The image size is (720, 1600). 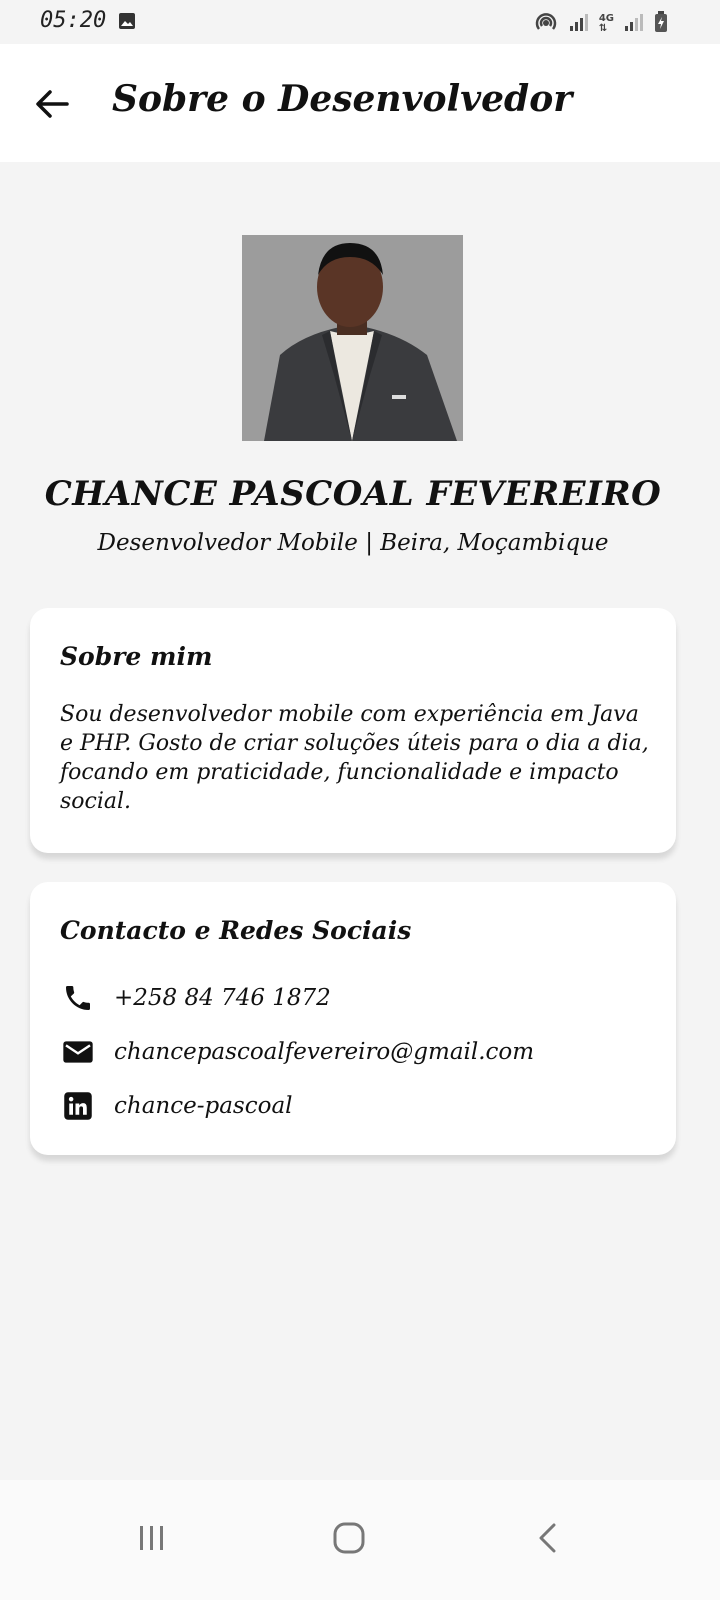 What do you see at coordinates (579, 24) in the screenshot?
I see `signal-icon` at bounding box center [579, 24].